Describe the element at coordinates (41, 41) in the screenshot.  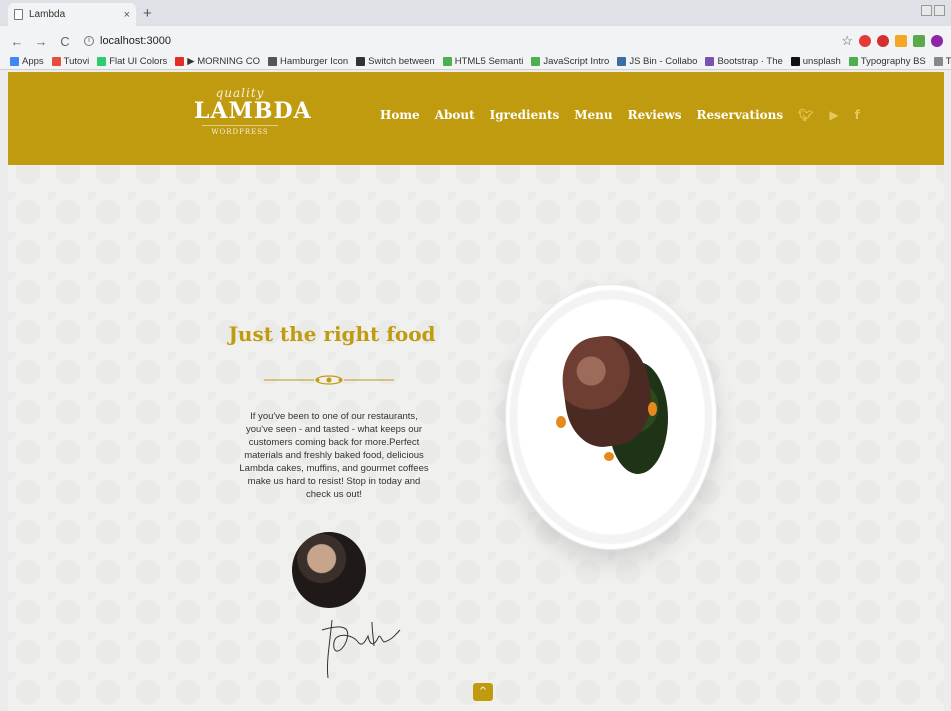
I see `forward-icon: →` at that location.